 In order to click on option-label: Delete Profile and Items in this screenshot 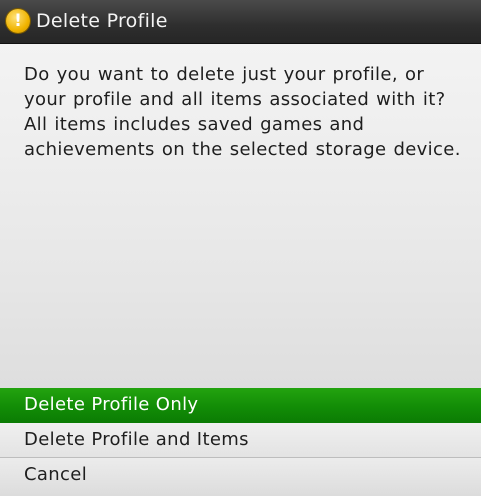, I will do `click(136, 439)`.